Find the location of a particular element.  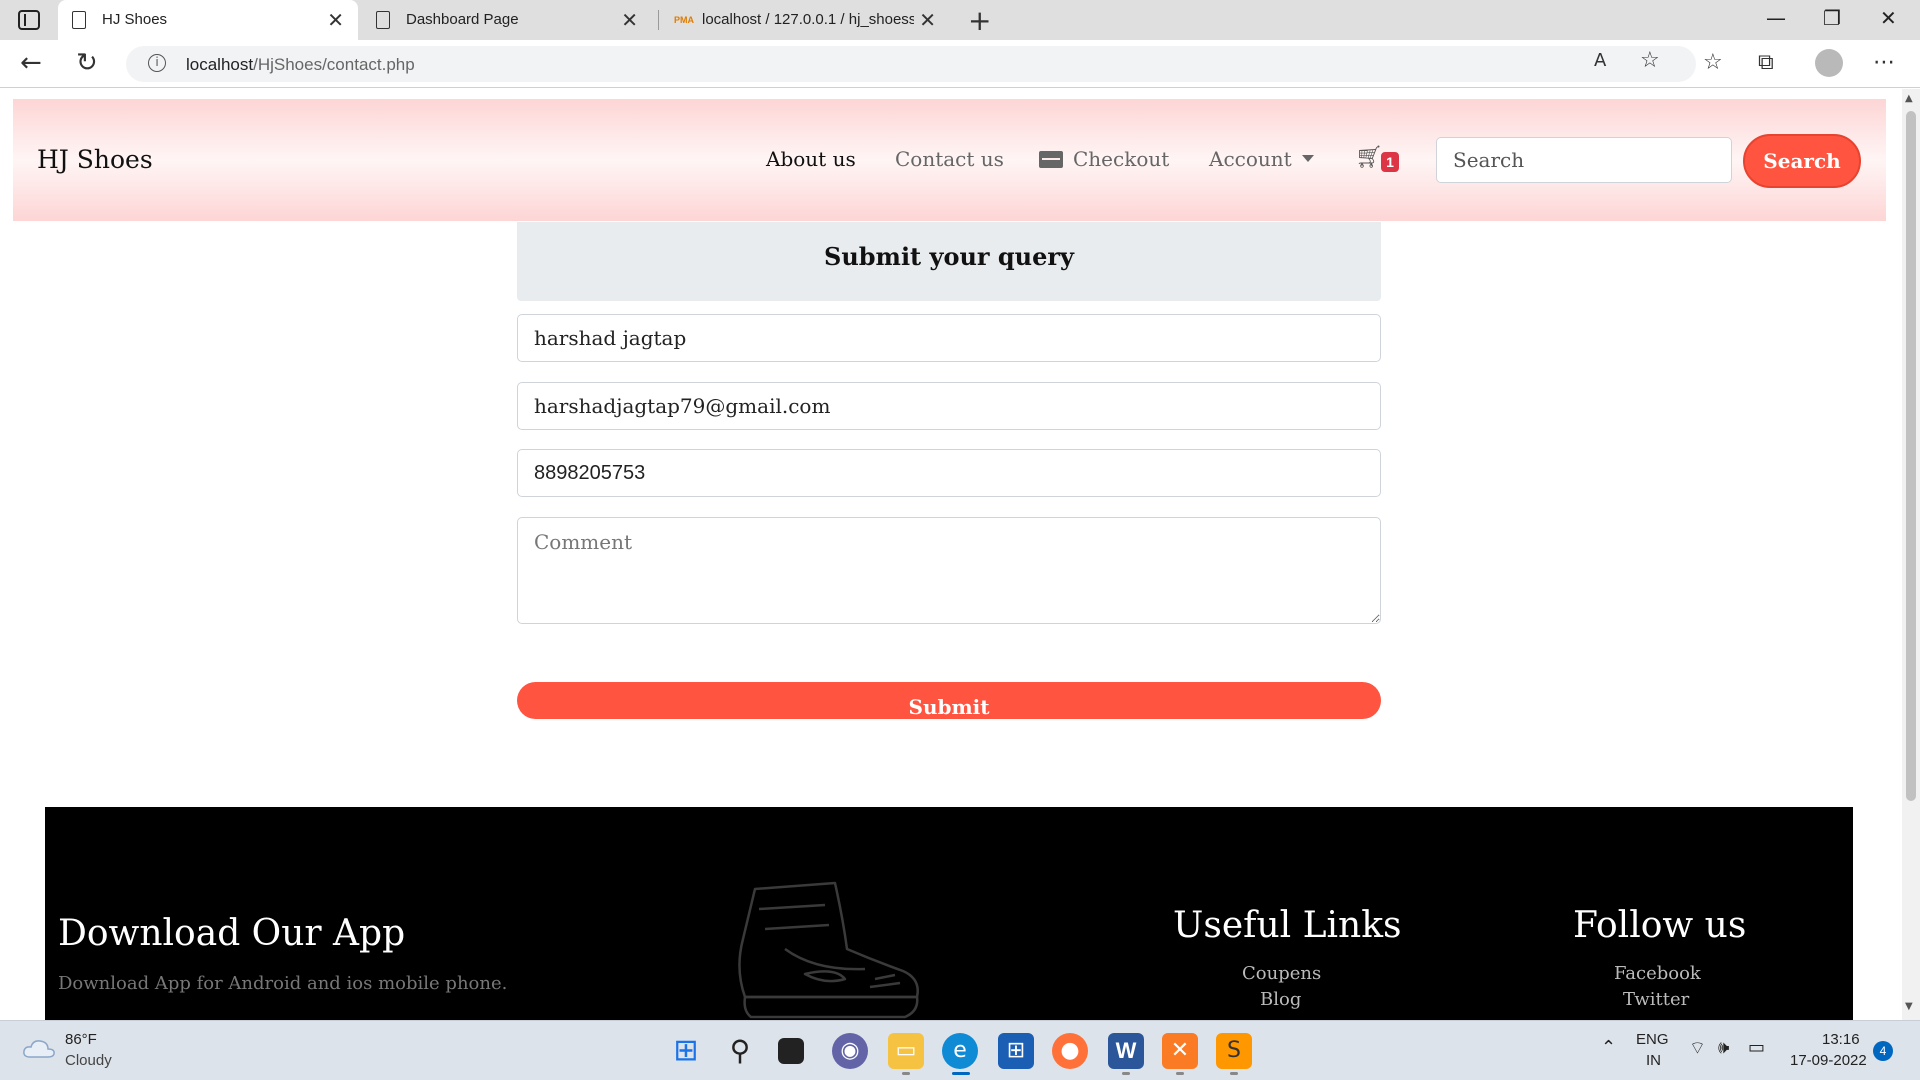

task-view-icon is located at coordinates (791, 1051).